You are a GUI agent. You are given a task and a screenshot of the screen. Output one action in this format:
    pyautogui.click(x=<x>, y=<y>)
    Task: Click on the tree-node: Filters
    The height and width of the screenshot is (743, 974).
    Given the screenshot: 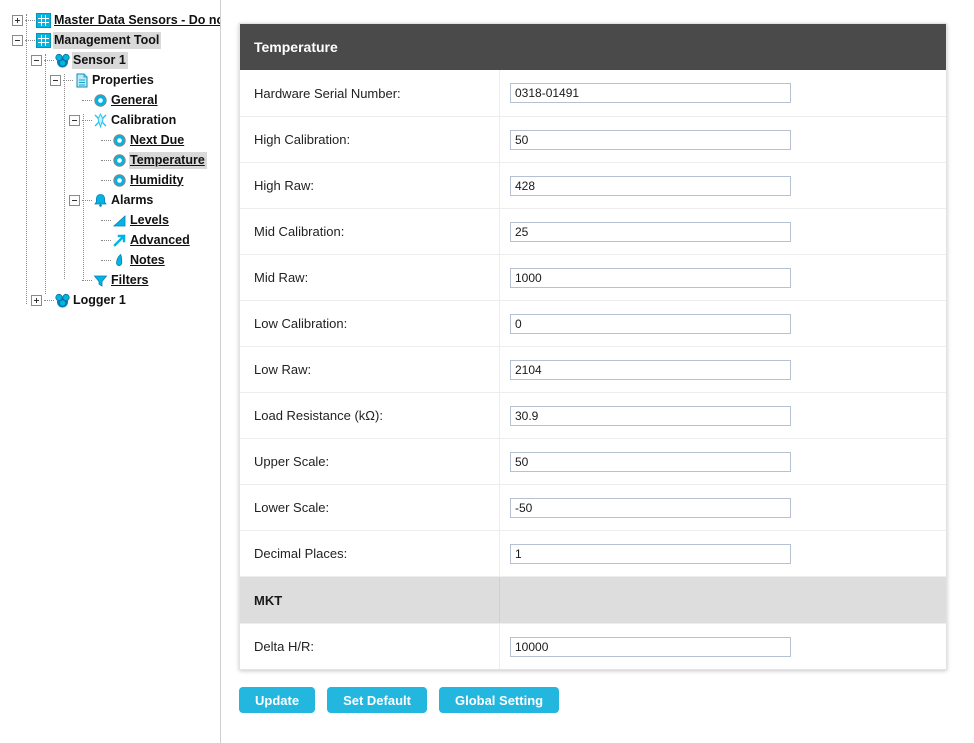 What is the action you would take?
    pyautogui.click(x=110, y=280)
    